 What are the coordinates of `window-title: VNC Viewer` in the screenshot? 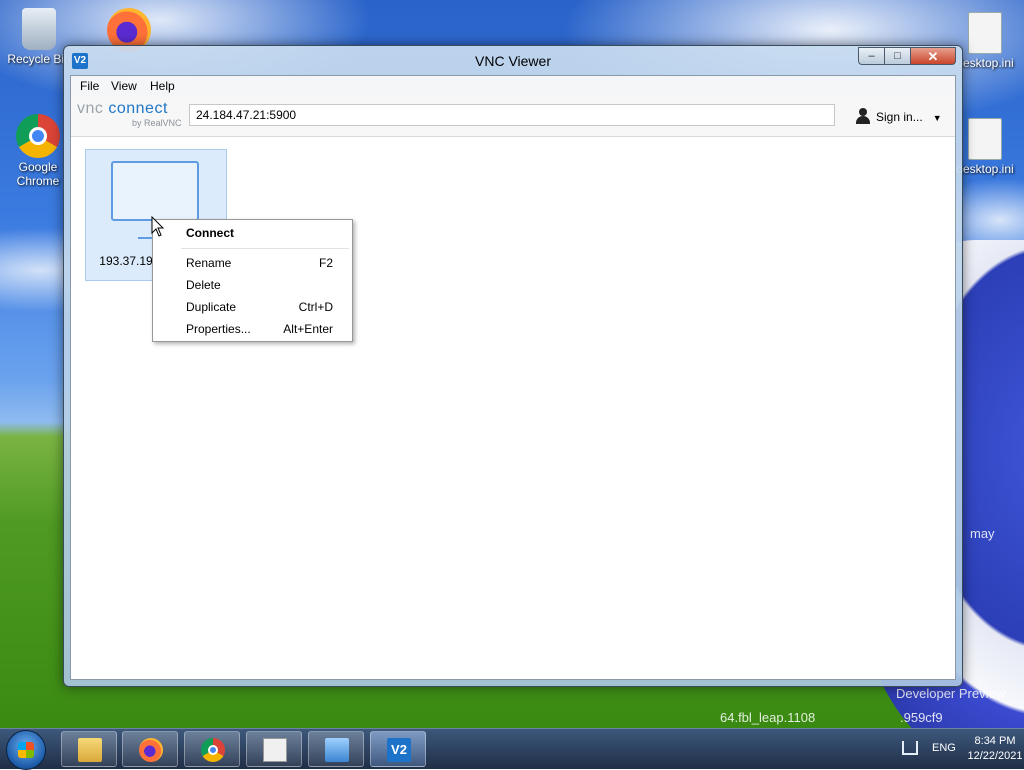 It's located at (513, 61).